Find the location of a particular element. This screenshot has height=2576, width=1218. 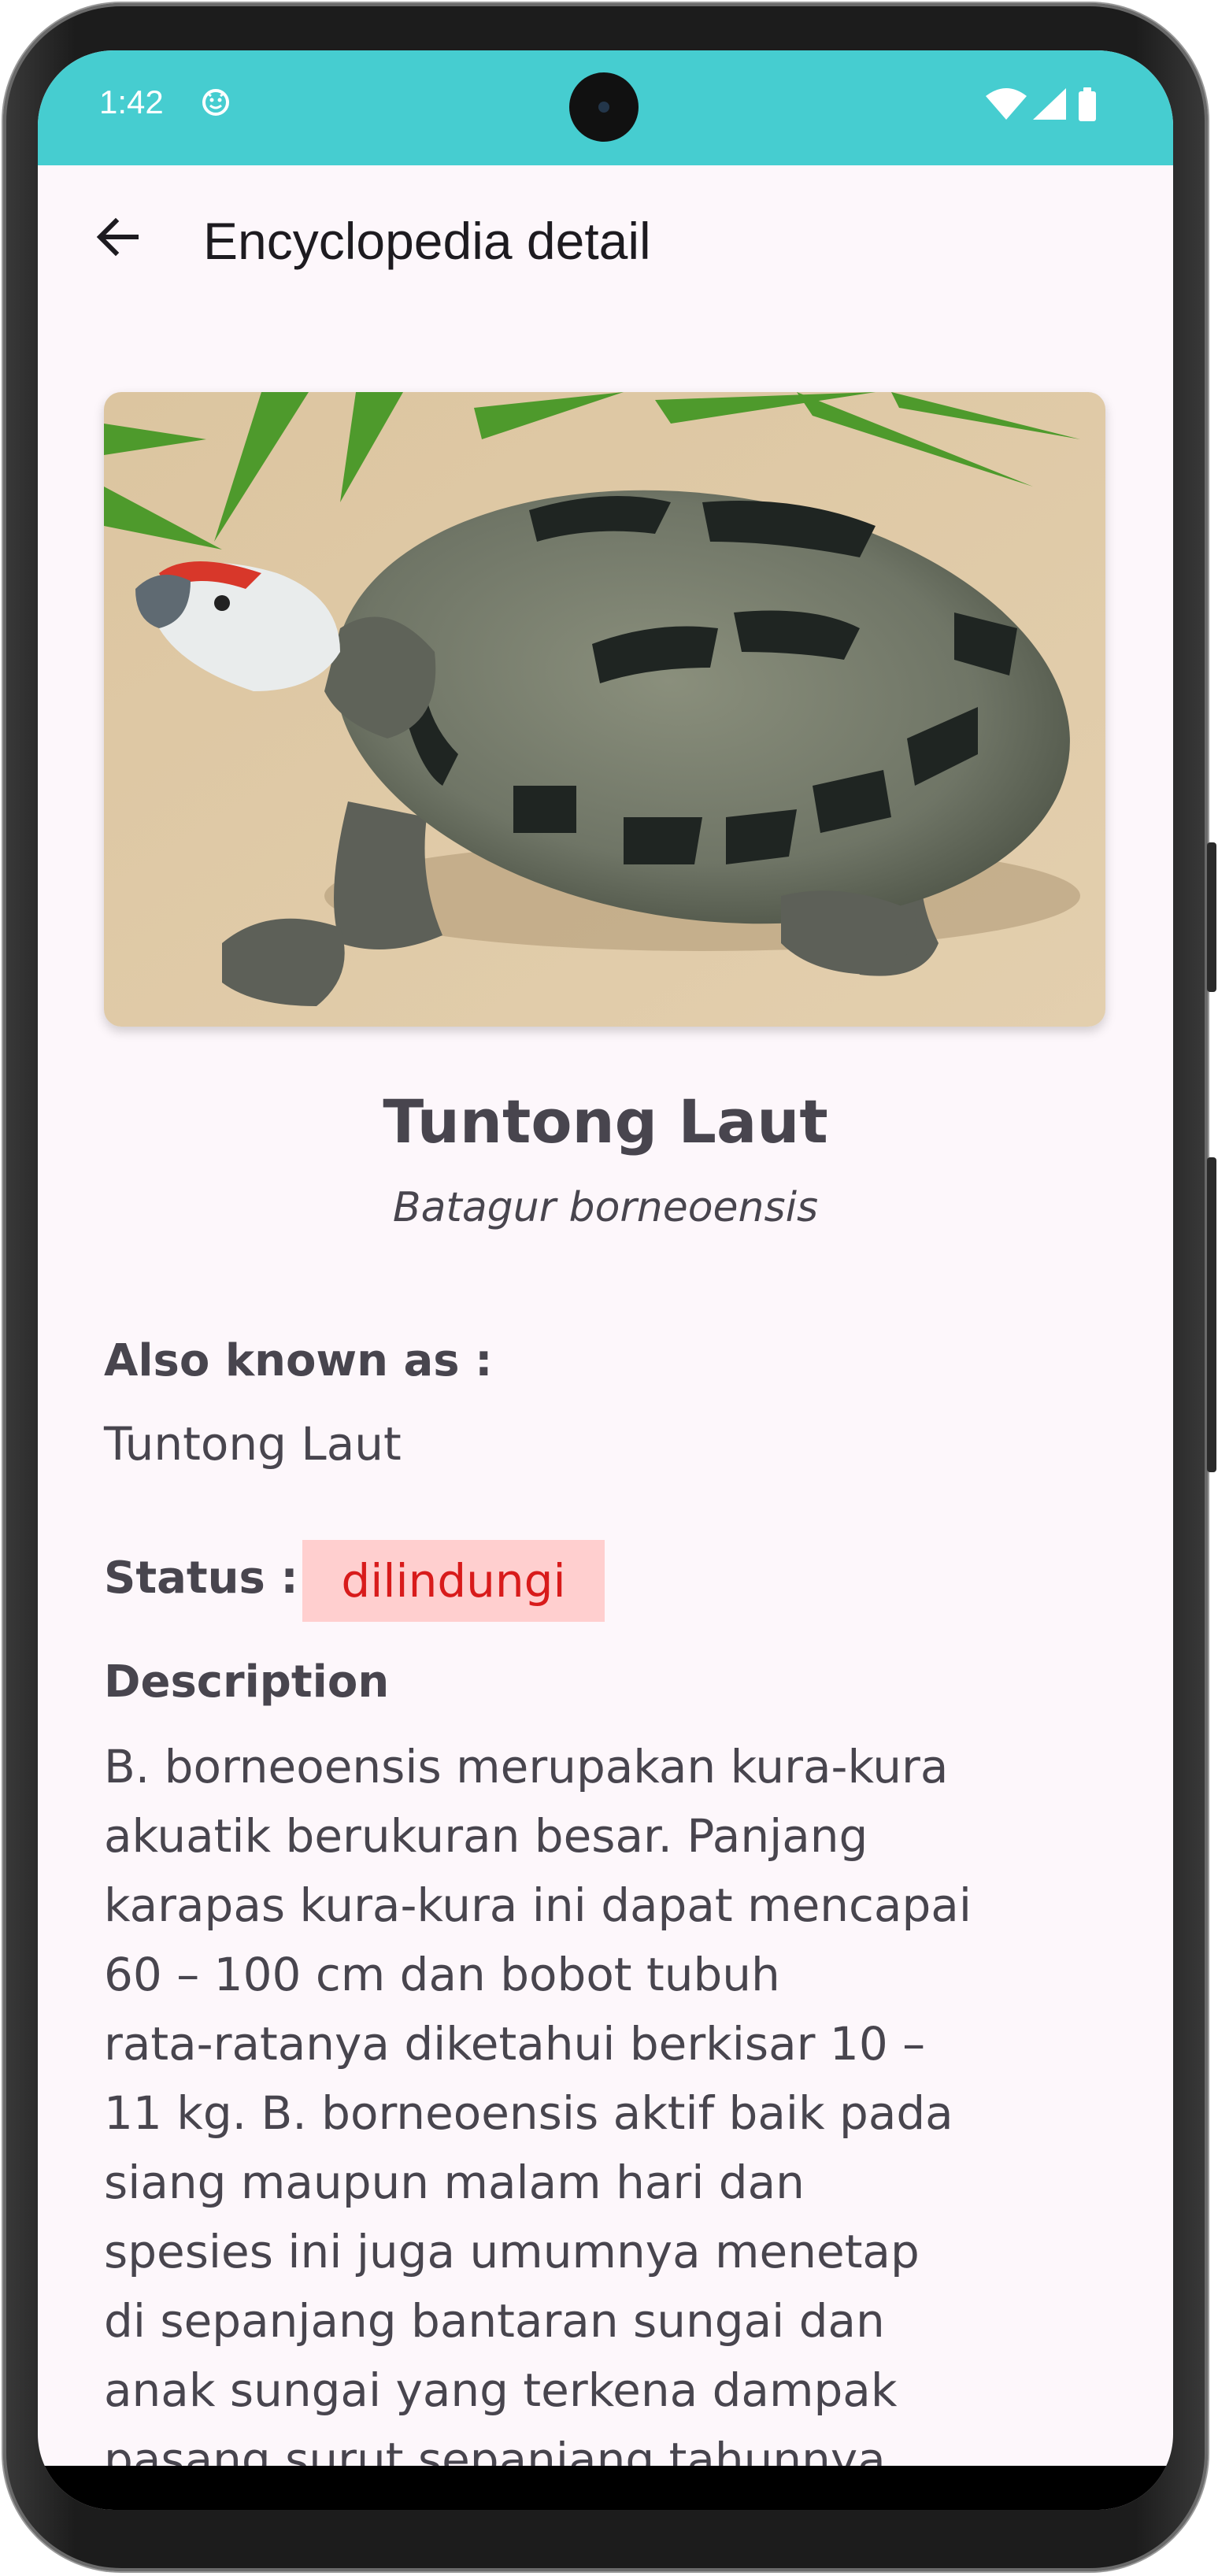

description-line: di sepanjang bantaran sungai dan is located at coordinates (494, 2321).